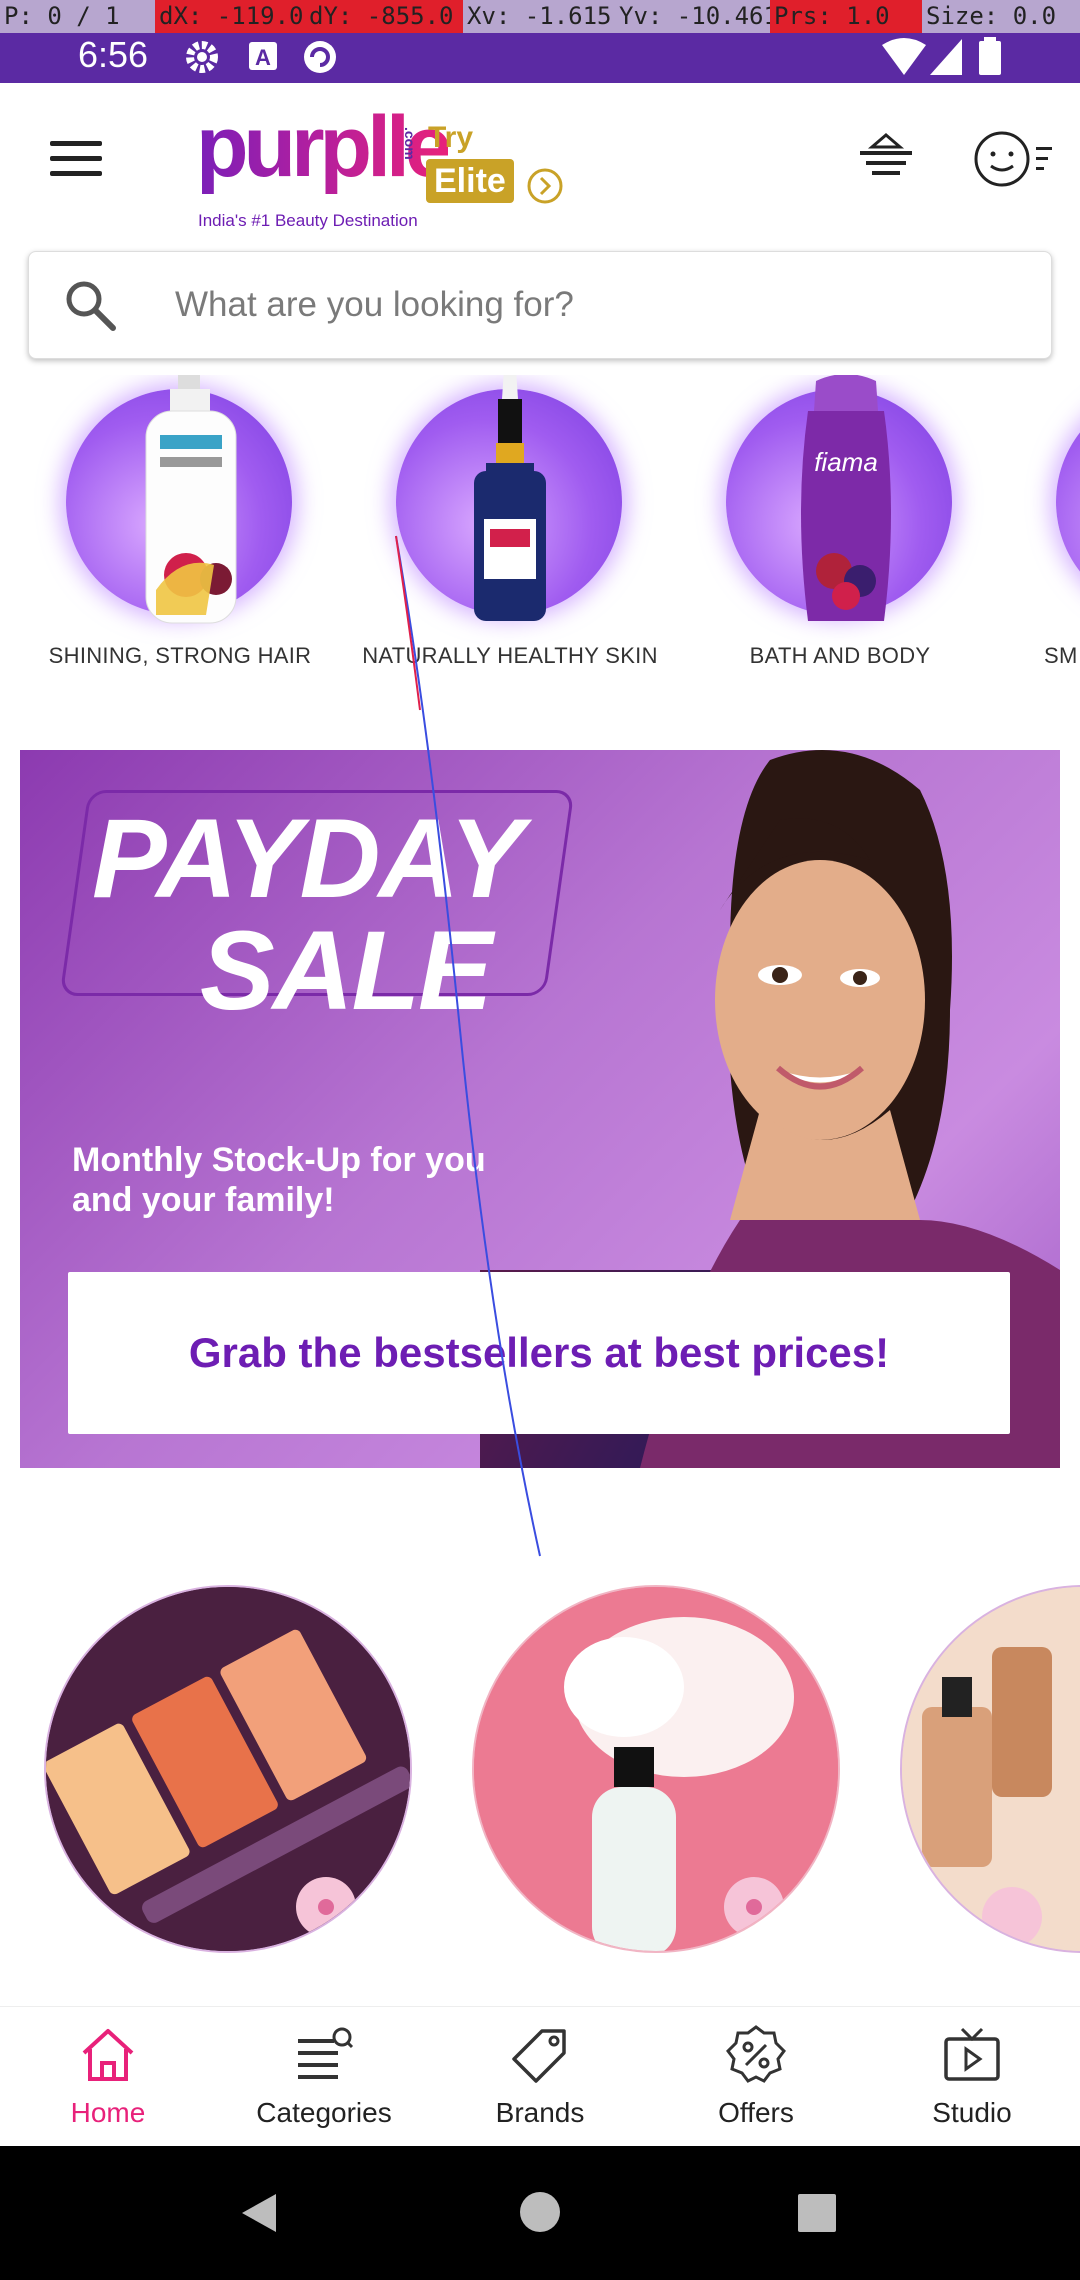  I want to click on eyeshadow-circle, so click(228, 1769).